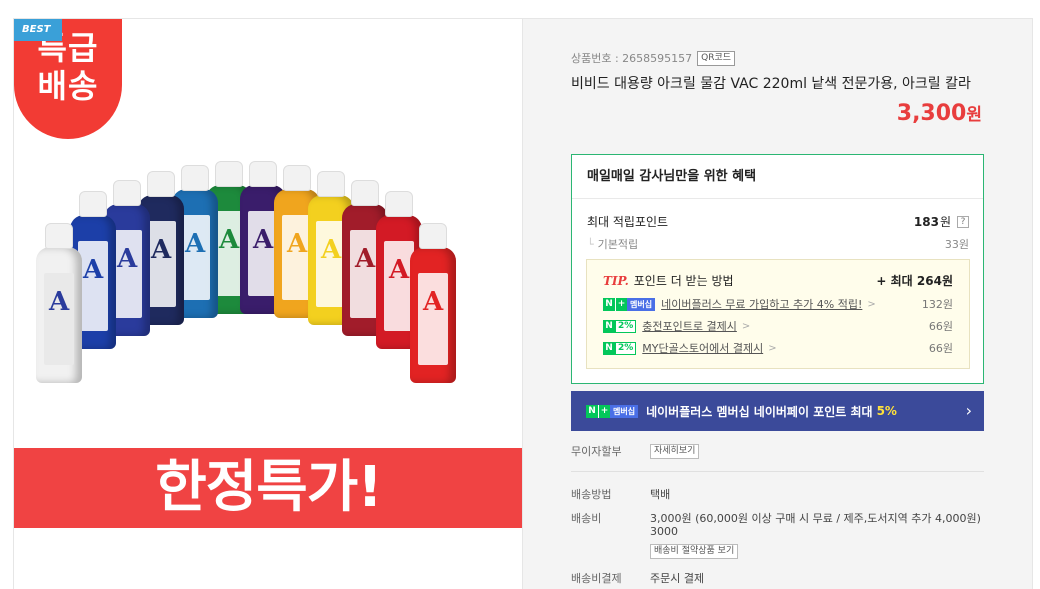  I want to click on fee-payment-row: 배송비결제 주문시 결제, so click(637, 578).